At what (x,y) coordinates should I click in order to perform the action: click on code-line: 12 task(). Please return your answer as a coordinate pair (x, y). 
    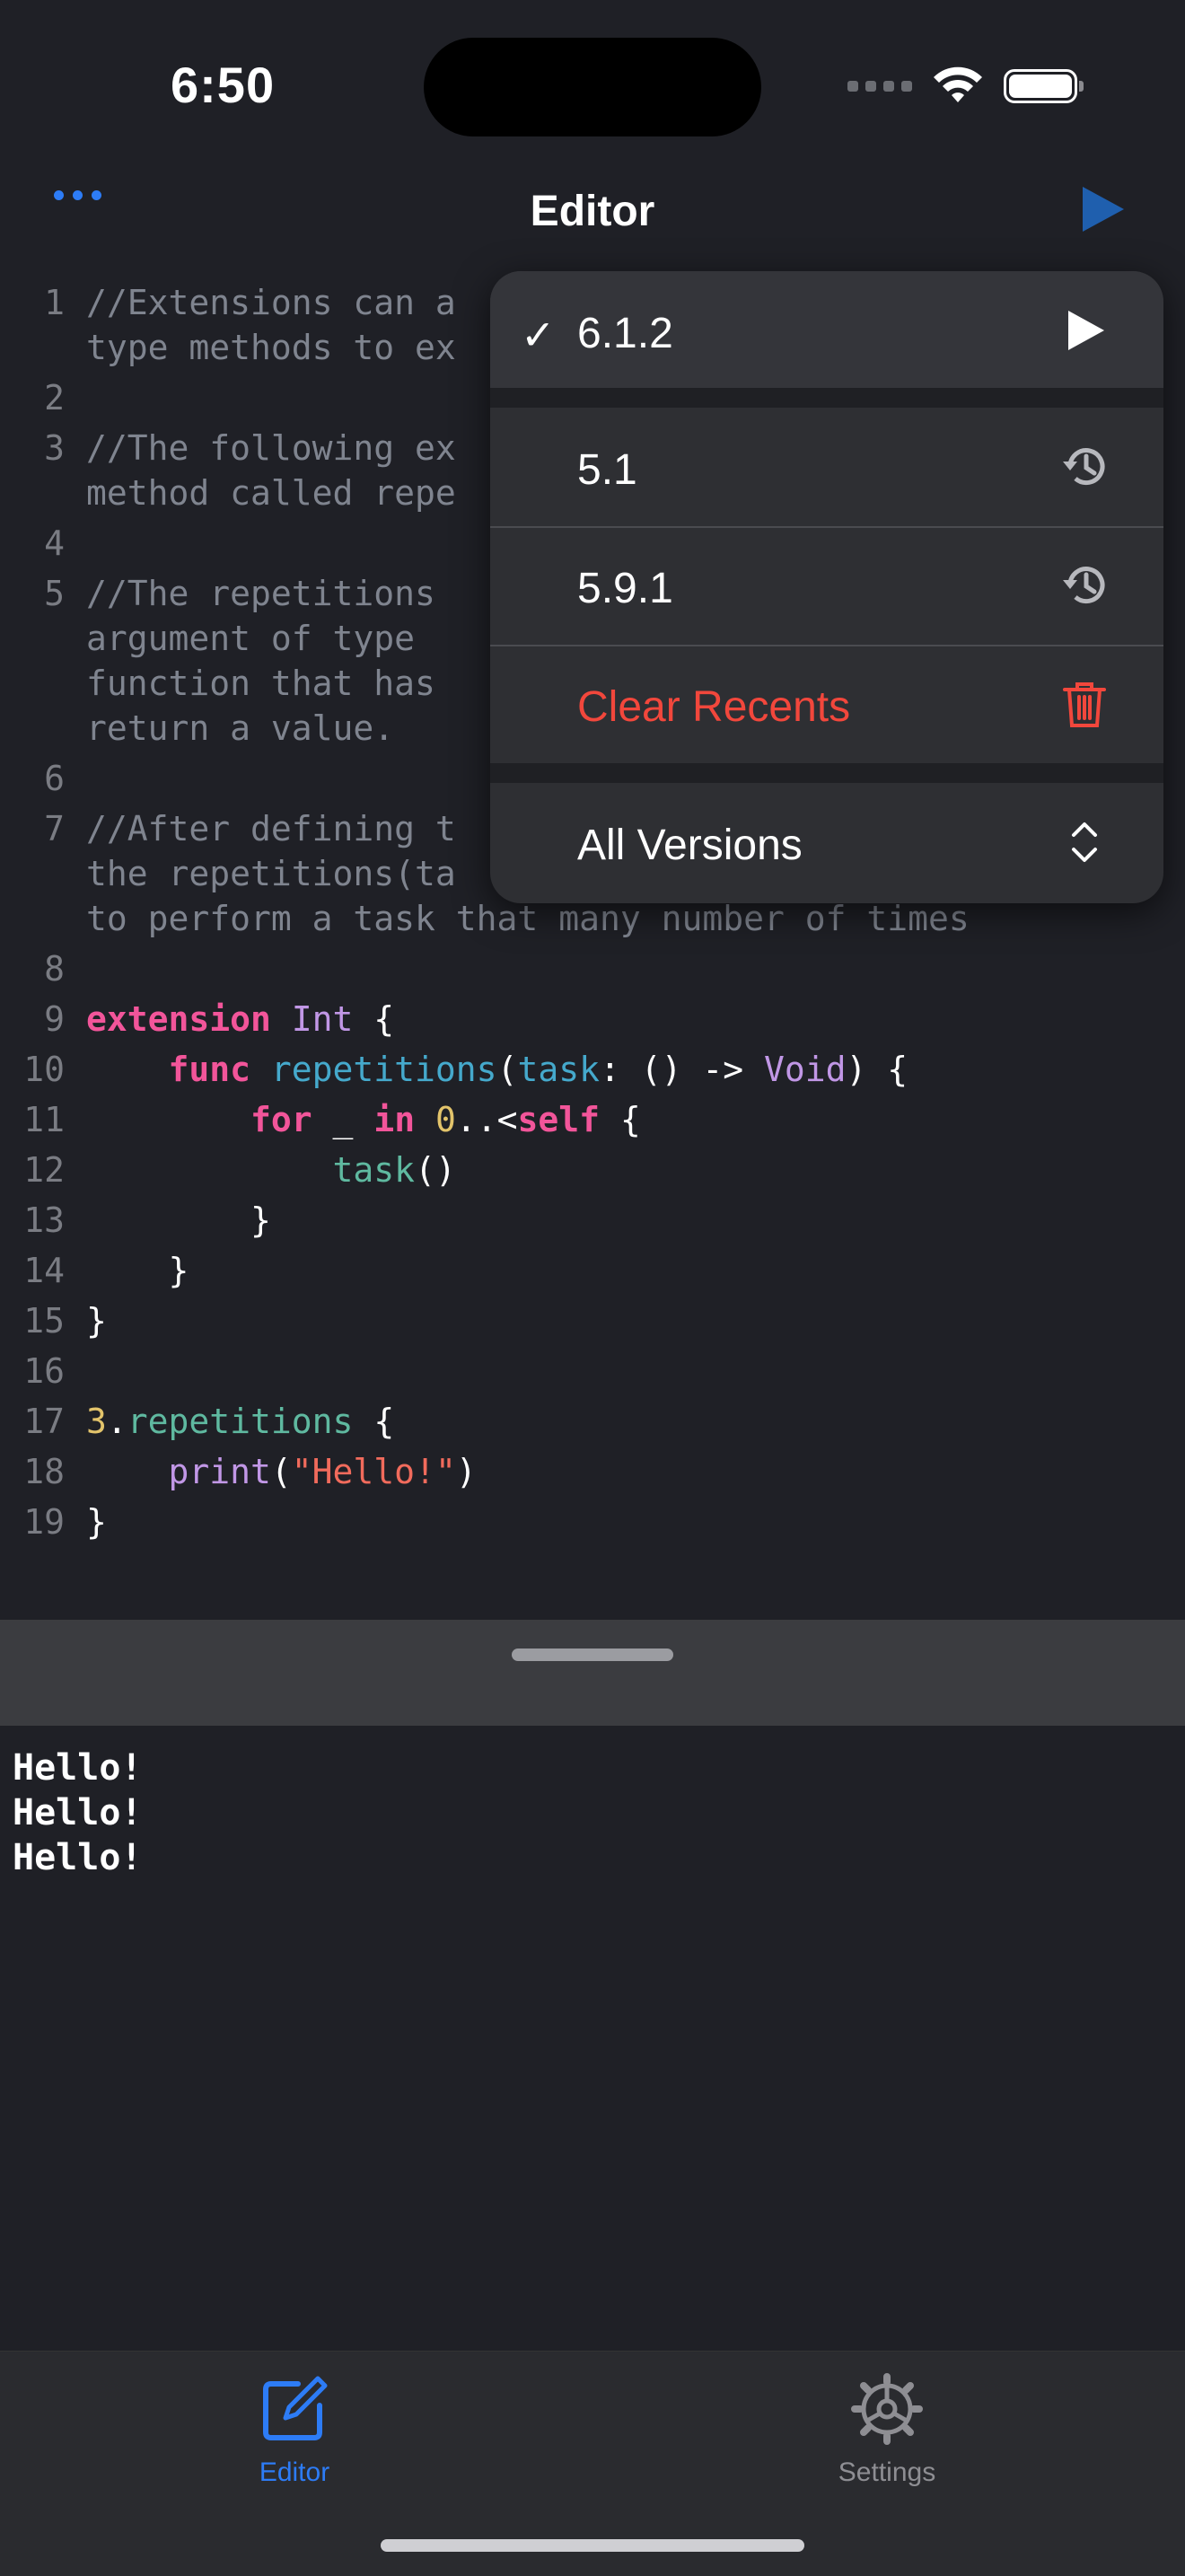
    Looking at the image, I should click on (592, 1172).